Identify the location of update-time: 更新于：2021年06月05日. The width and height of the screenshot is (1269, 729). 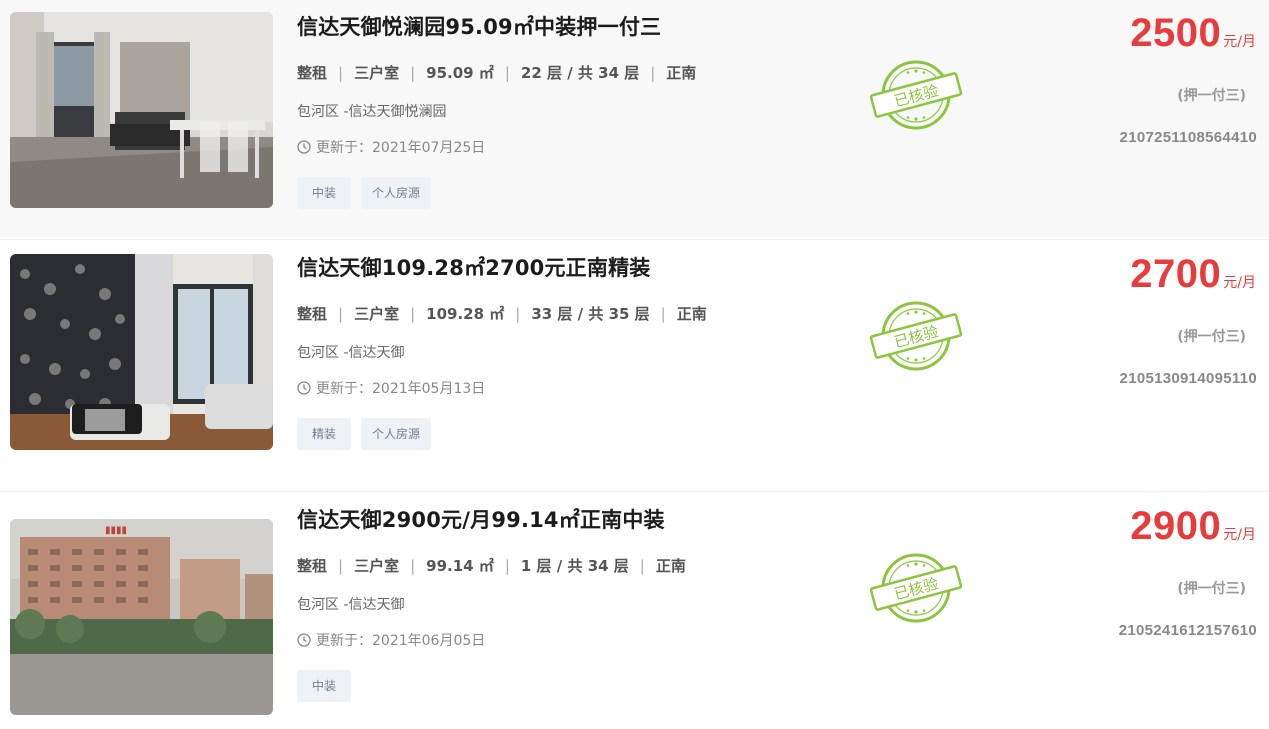
(391, 640).